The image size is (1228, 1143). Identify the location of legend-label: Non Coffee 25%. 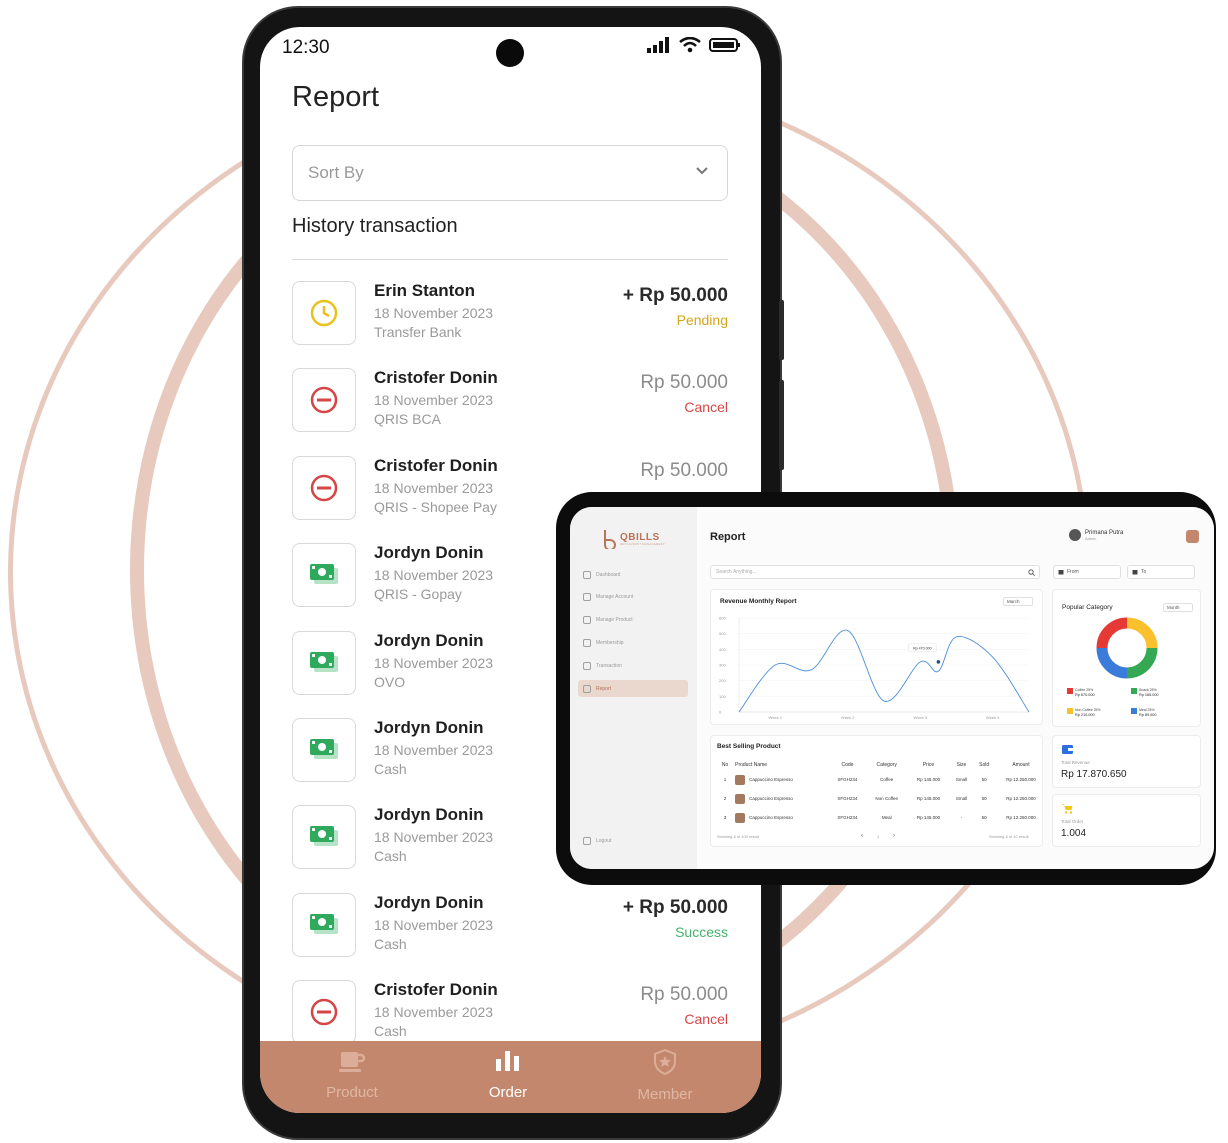
(1088, 710).